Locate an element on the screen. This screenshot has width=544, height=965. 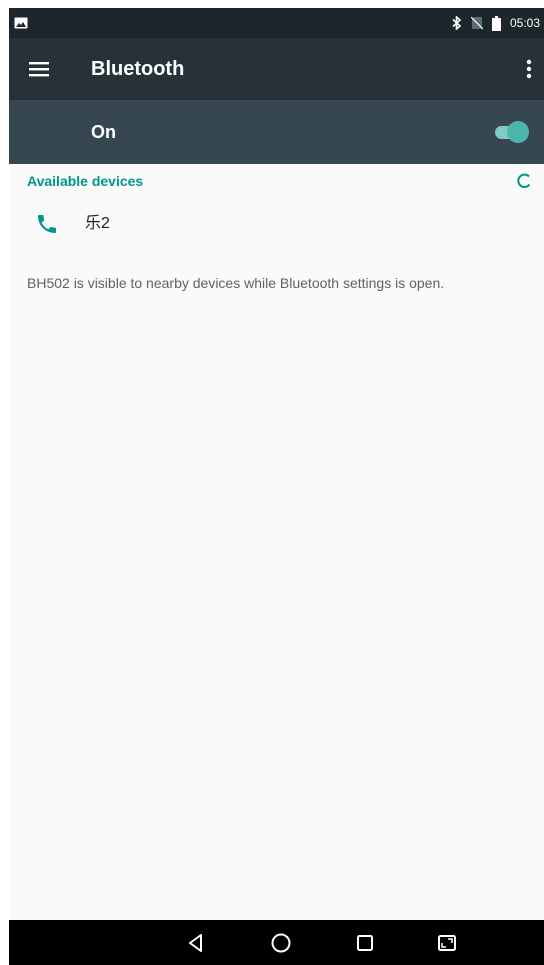
bluetooth-toggle is located at coordinates (512, 132).